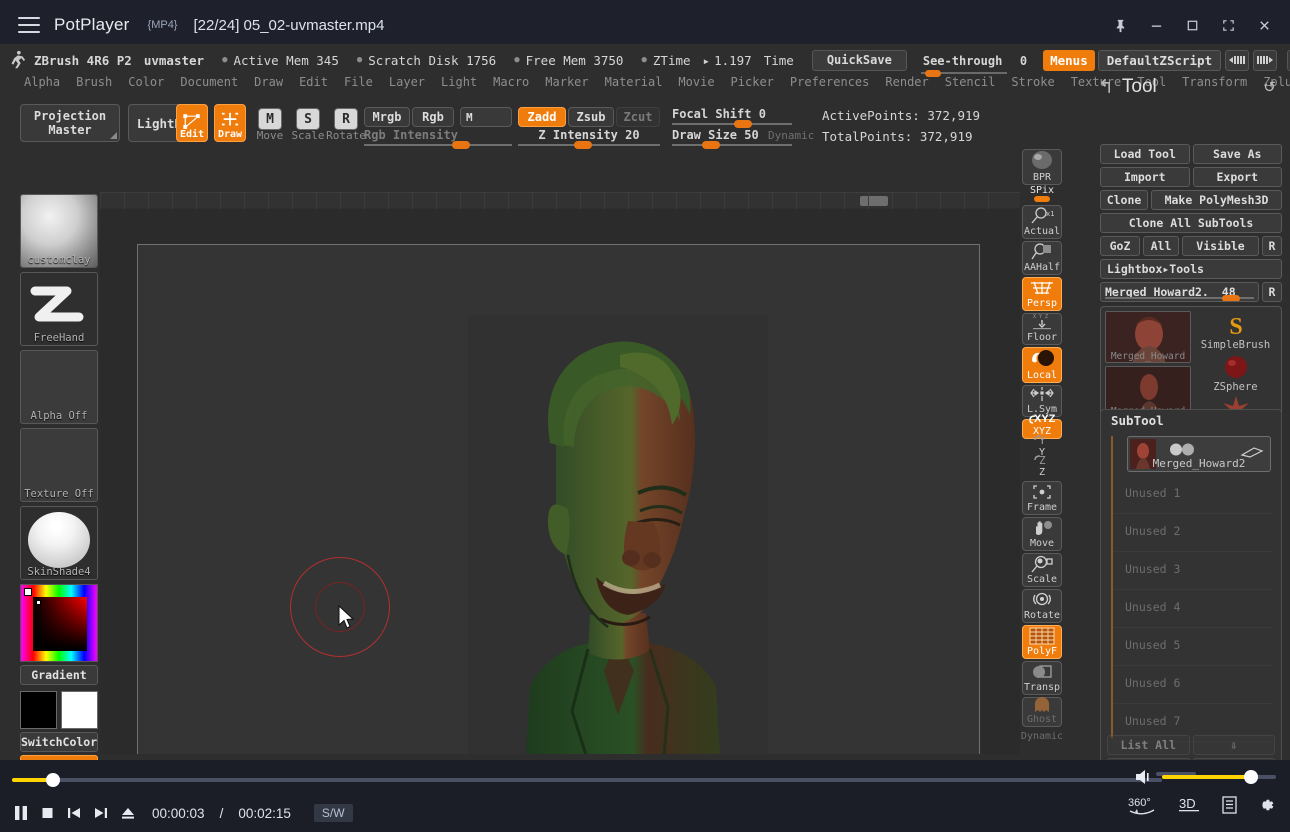 The image size is (1290, 832). Describe the element at coordinates (1148, 337) in the screenshot. I see `tool-thumb-merged-howard-1: Merged_Howard` at that location.